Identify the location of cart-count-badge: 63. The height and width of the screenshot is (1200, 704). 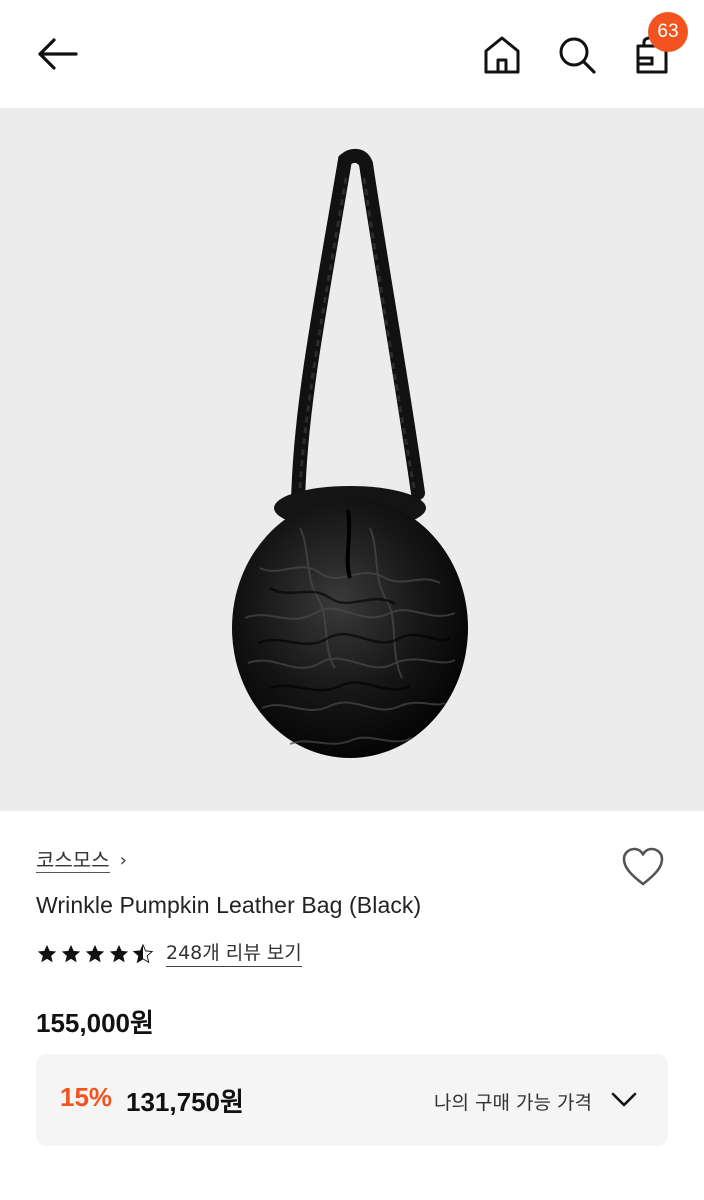
(668, 32).